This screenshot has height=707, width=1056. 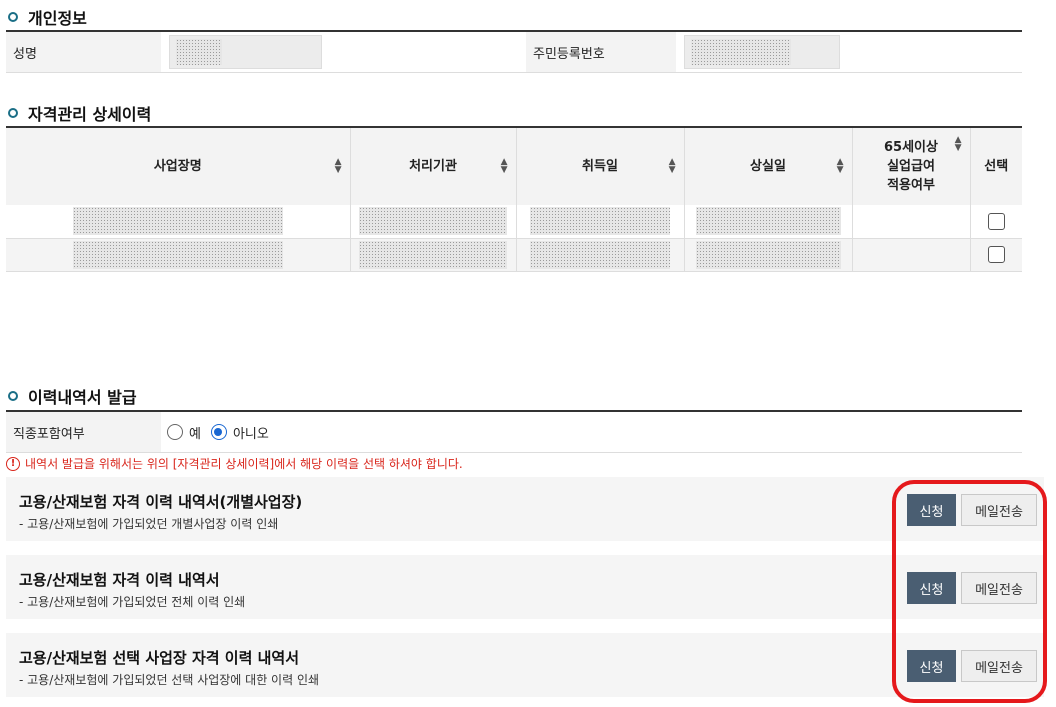 I want to click on doc-desc: - 고용/산재보험에 가입되었던 선택 사업장에 대한 이력 인쇄, so click(x=169, y=680).